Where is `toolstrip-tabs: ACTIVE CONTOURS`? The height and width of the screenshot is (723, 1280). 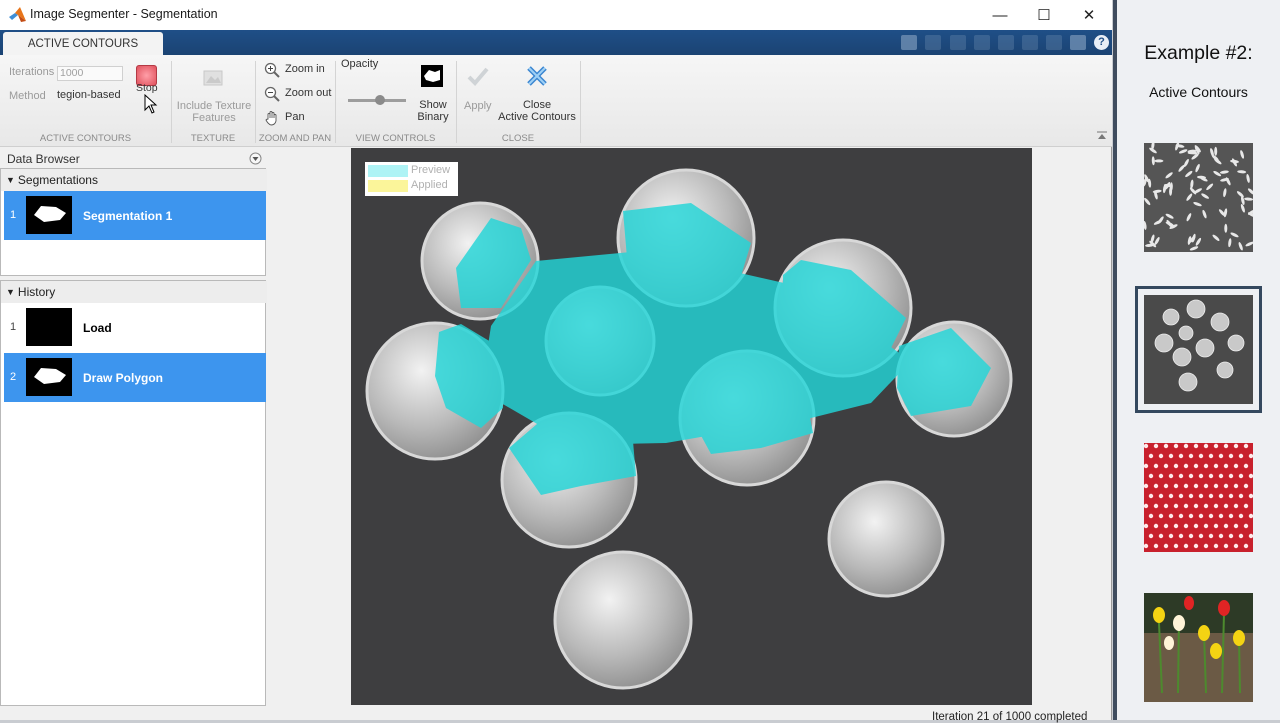 toolstrip-tabs: ACTIVE CONTOURS is located at coordinates (556, 42).